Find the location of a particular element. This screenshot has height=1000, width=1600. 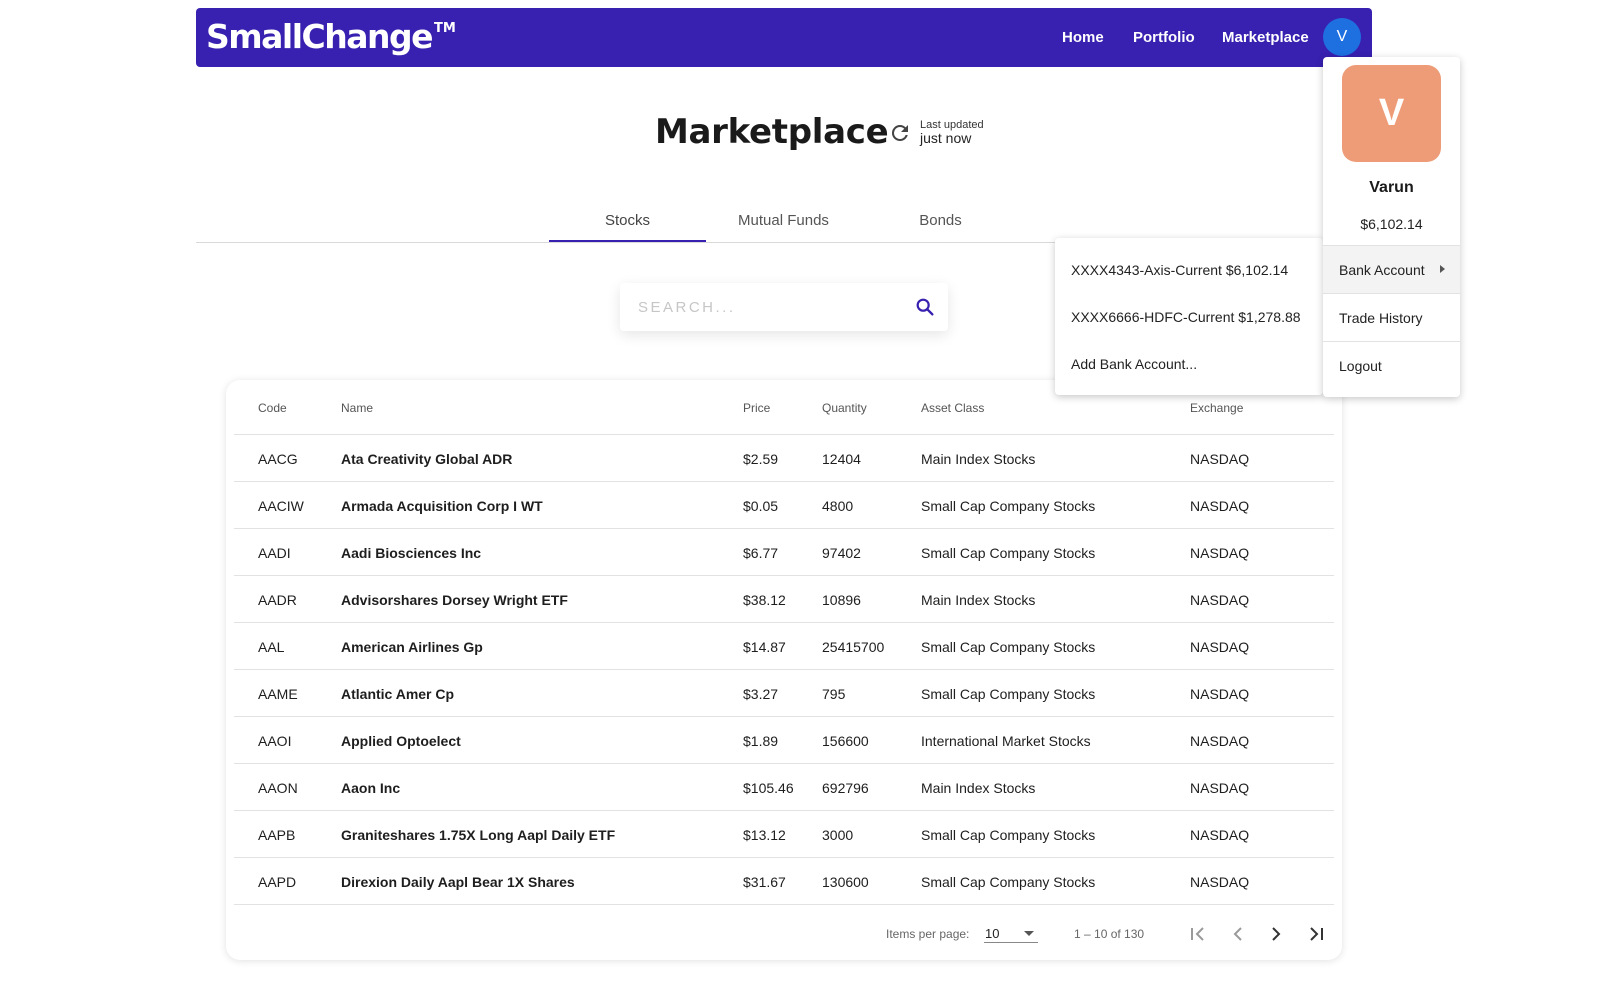

cell-price: $31.67 is located at coordinates (764, 882).